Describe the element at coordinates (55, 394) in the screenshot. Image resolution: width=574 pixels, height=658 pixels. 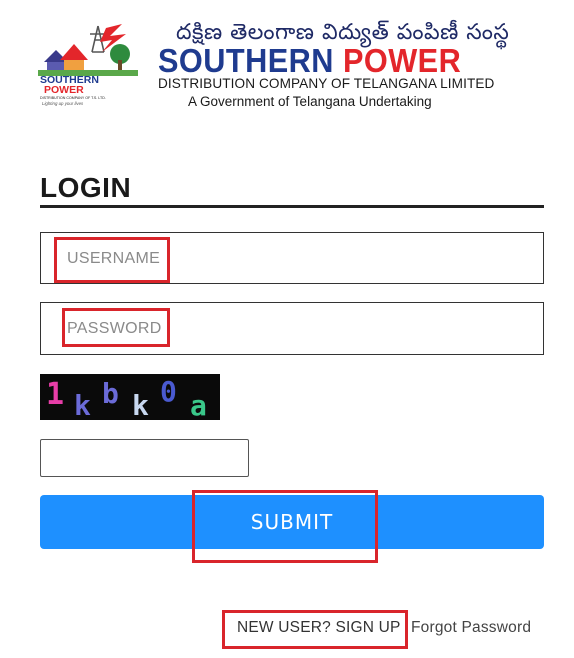
I see `captcha-char: 1` at that location.